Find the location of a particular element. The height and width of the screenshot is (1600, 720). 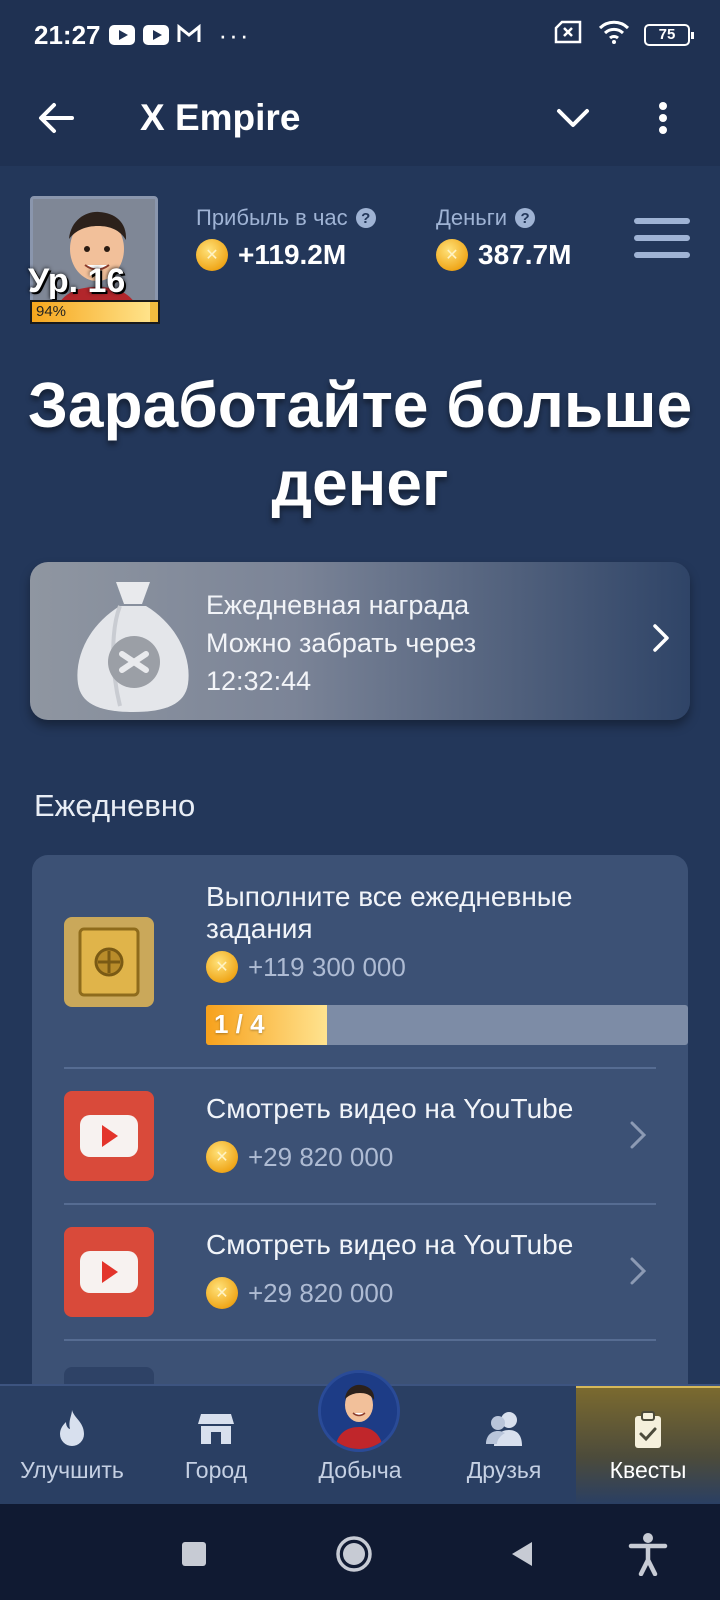

daily-reward-timer: 12:32:44 is located at coordinates (259, 681).